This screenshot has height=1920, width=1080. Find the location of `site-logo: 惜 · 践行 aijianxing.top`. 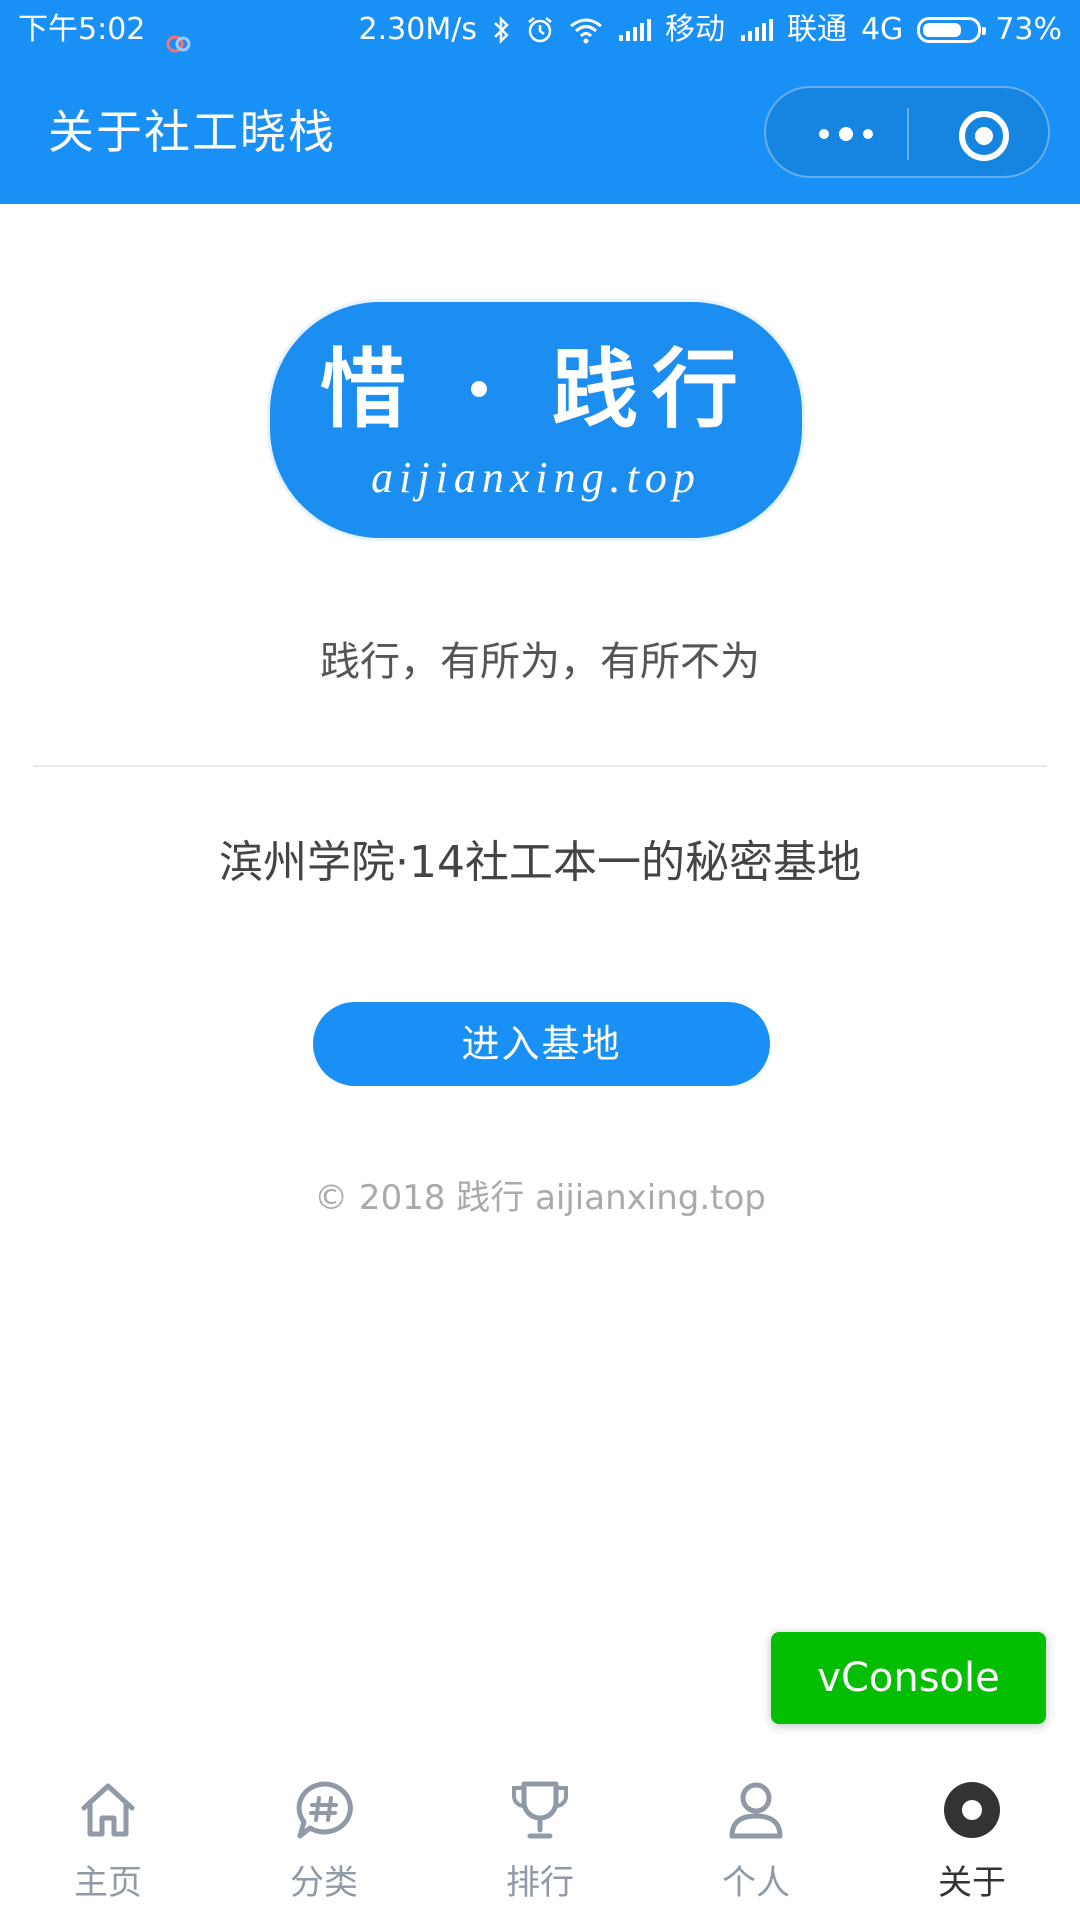

site-logo: 惜 · 践行 aijianxing.top is located at coordinates (536, 420).